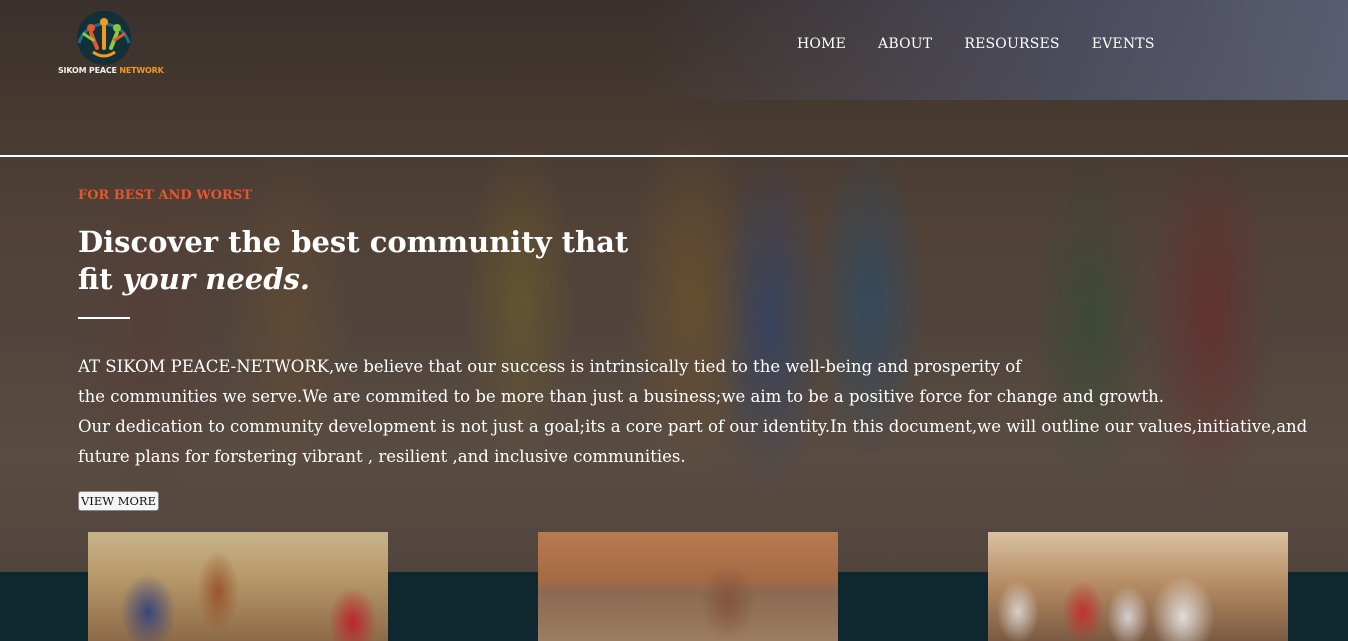 This screenshot has width=1348, height=641. I want to click on headline-line-1: Discover the best community that, so click(353, 242).